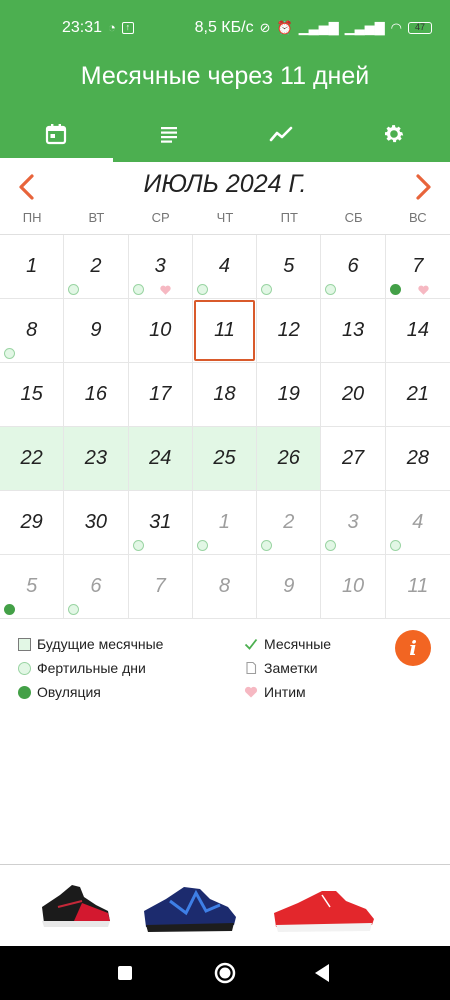 Image resolution: width=450 pixels, height=1000 pixels. I want to click on calendar-day: 30, so click(96, 523).